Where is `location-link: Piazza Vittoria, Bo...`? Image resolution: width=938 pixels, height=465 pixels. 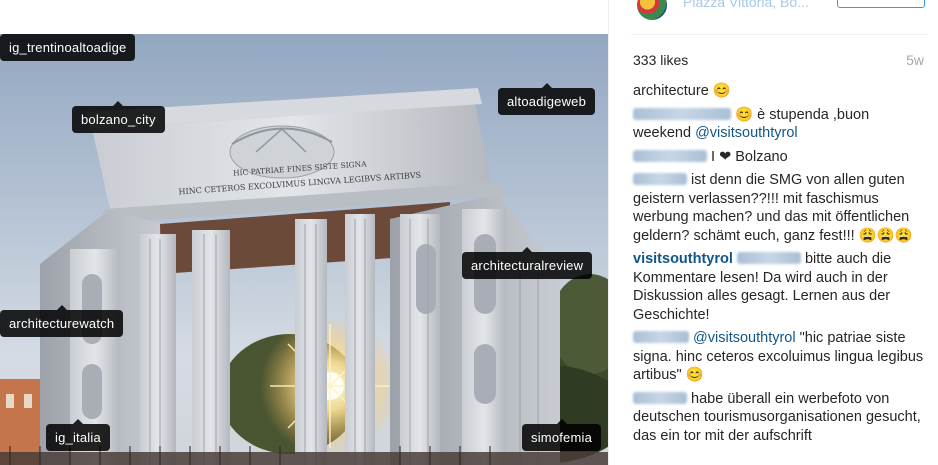
location-link: Piazza Vittoria, Bo... is located at coordinates (746, 5).